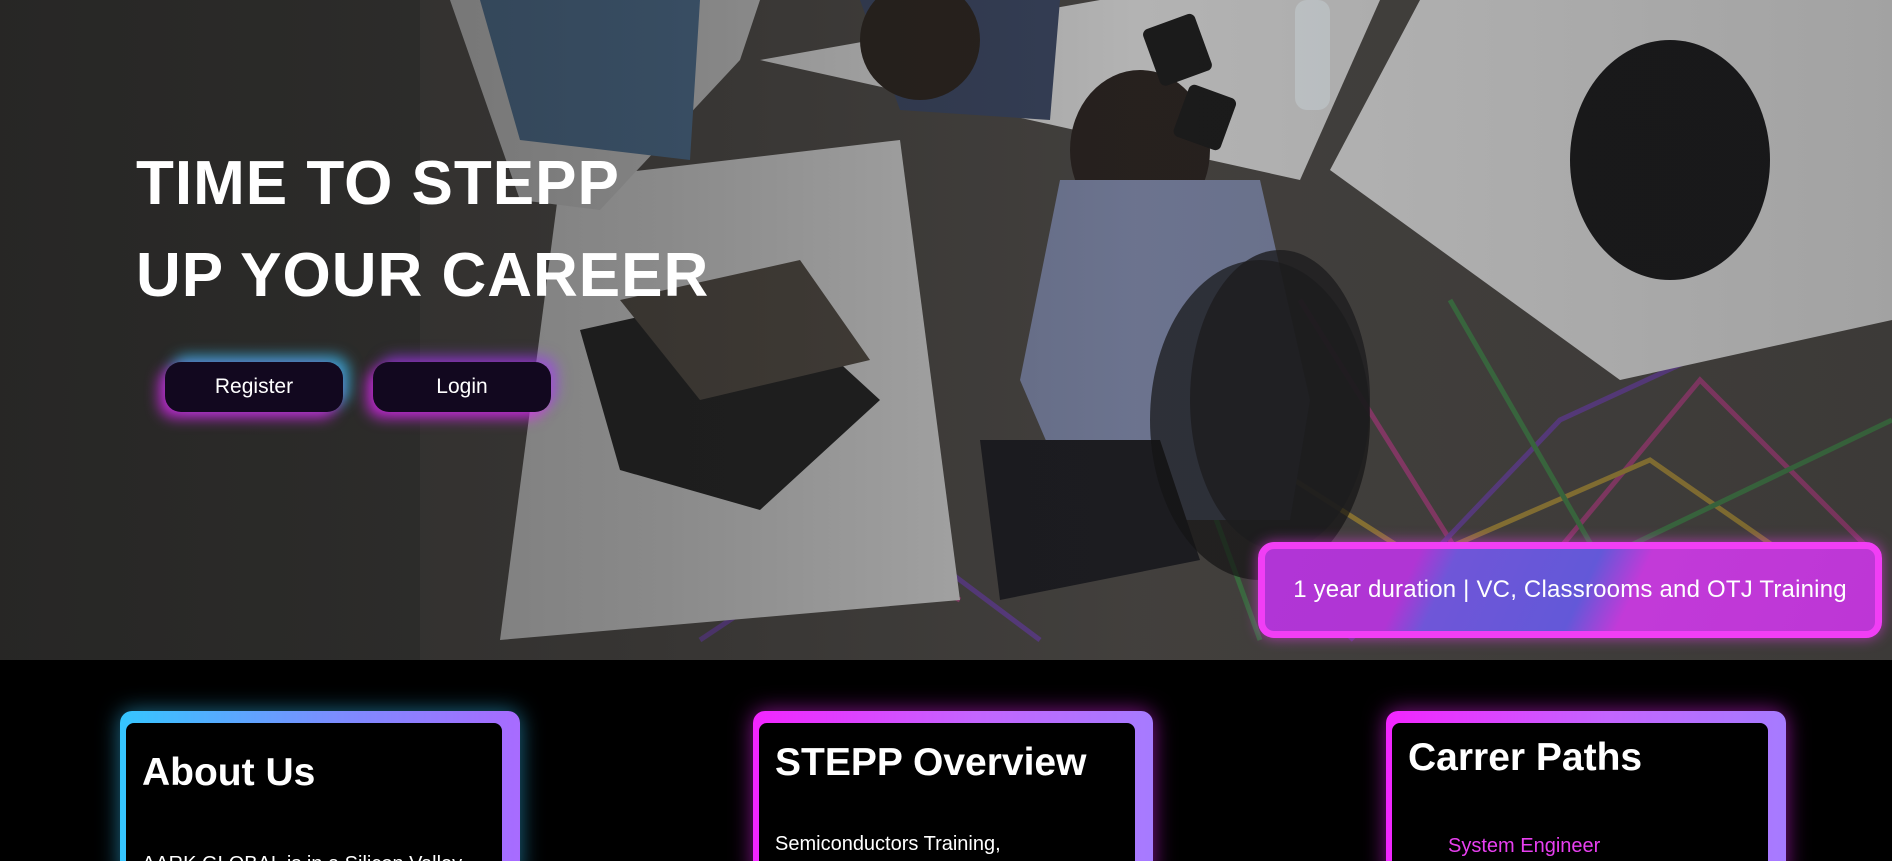  I want to click on career-paths-card: Carrer Paths System Engineer, so click(1586, 786).